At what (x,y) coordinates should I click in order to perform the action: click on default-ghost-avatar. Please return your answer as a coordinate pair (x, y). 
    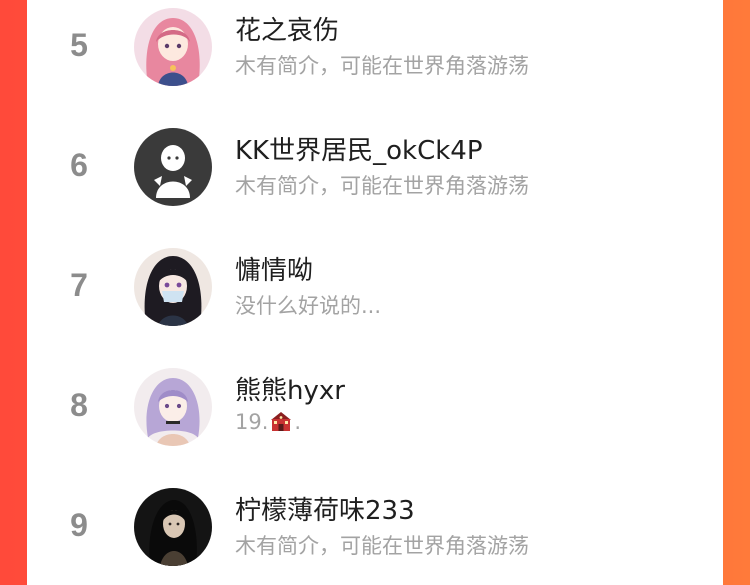
    Looking at the image, I should click on (173, 167).